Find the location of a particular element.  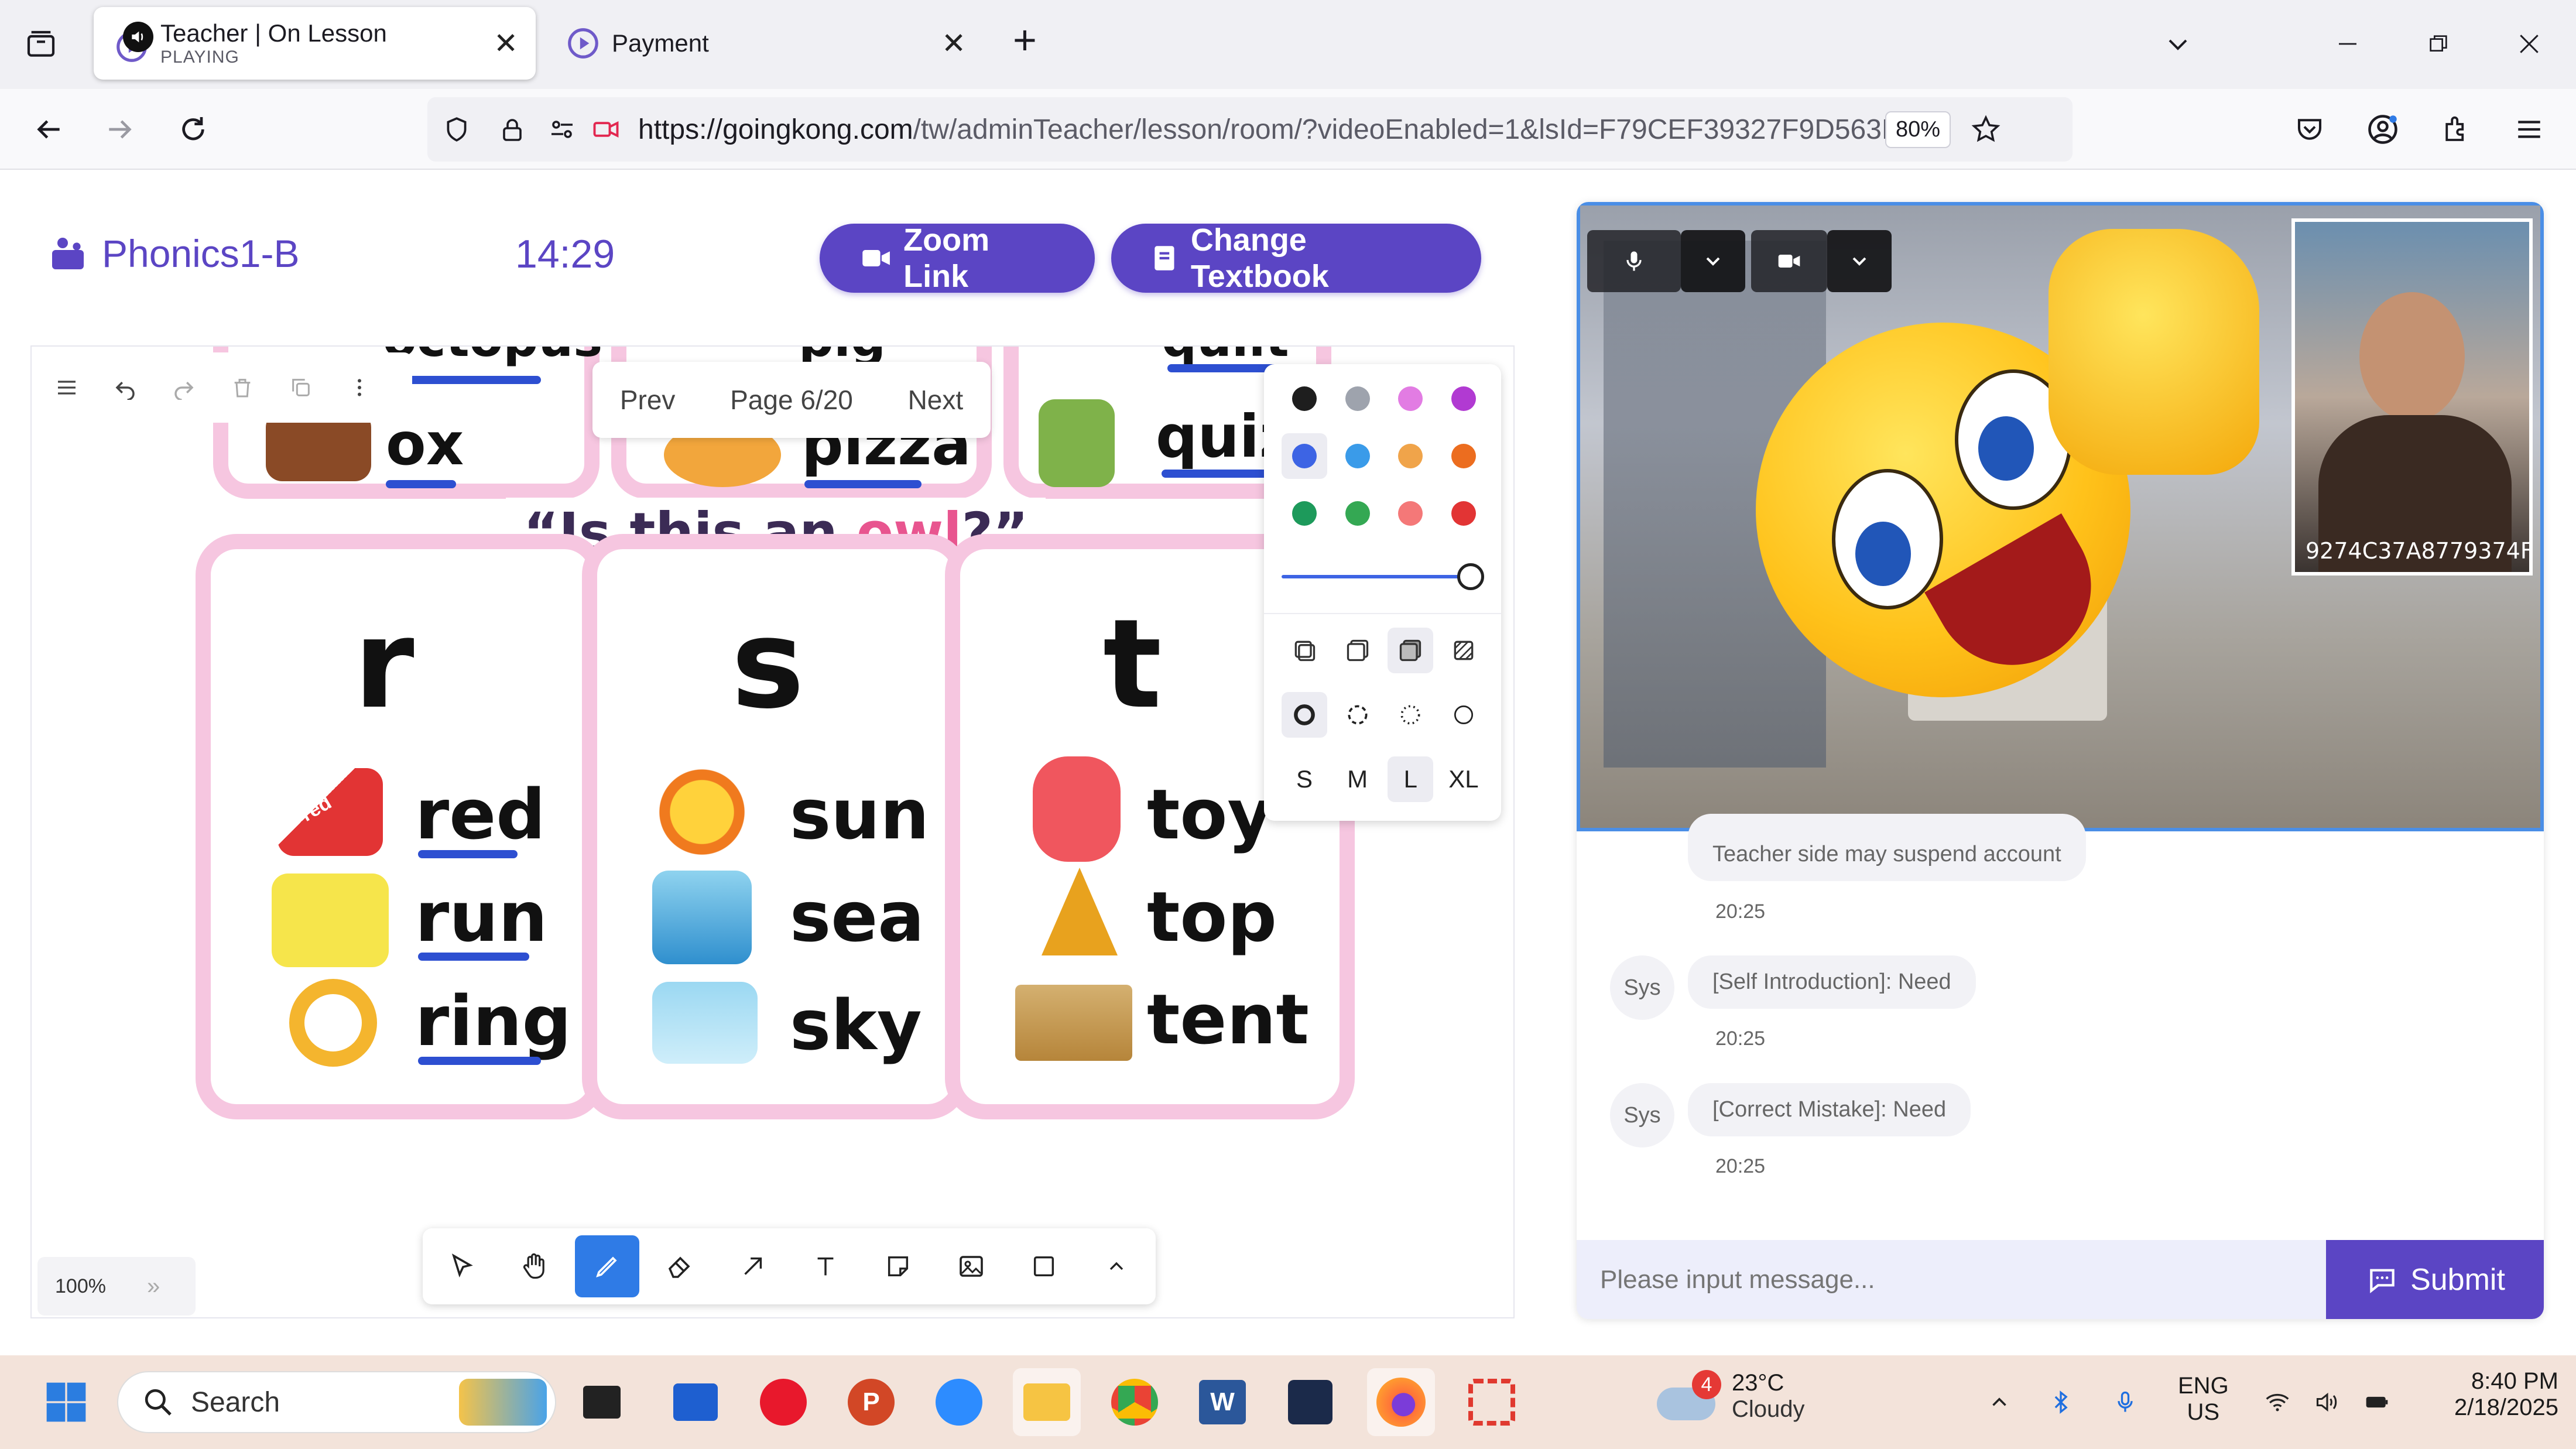

new-tab-button: + is located at coordinates (1025, 39).